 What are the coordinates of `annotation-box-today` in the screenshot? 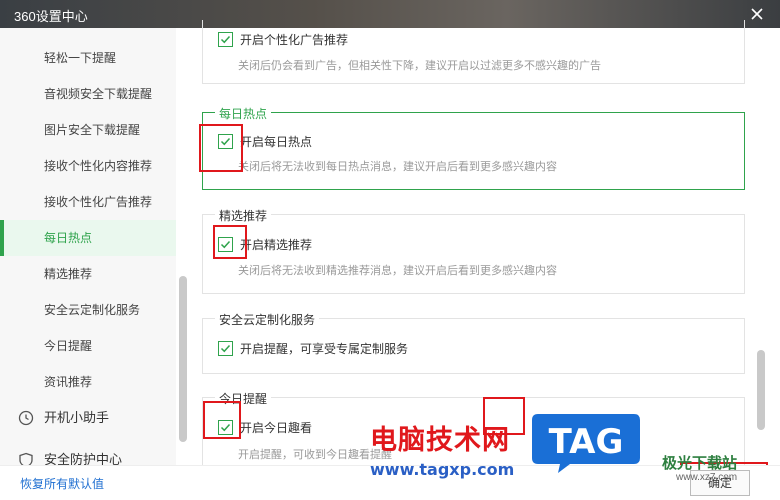 It's located at (222, 420).